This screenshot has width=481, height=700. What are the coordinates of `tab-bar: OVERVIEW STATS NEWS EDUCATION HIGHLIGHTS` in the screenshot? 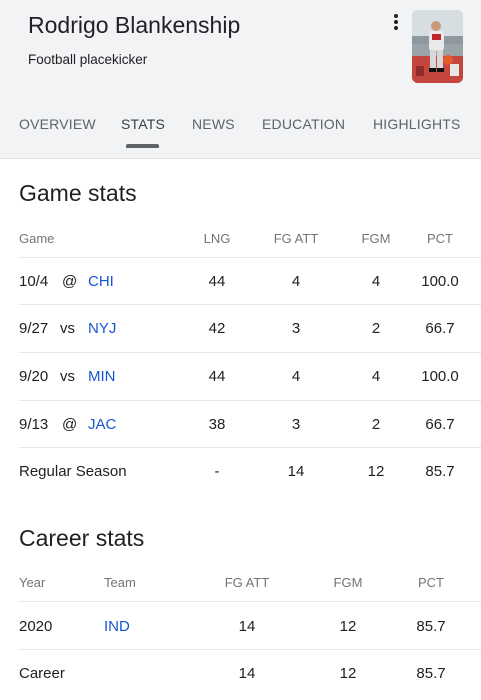 It's located at (240, 132).